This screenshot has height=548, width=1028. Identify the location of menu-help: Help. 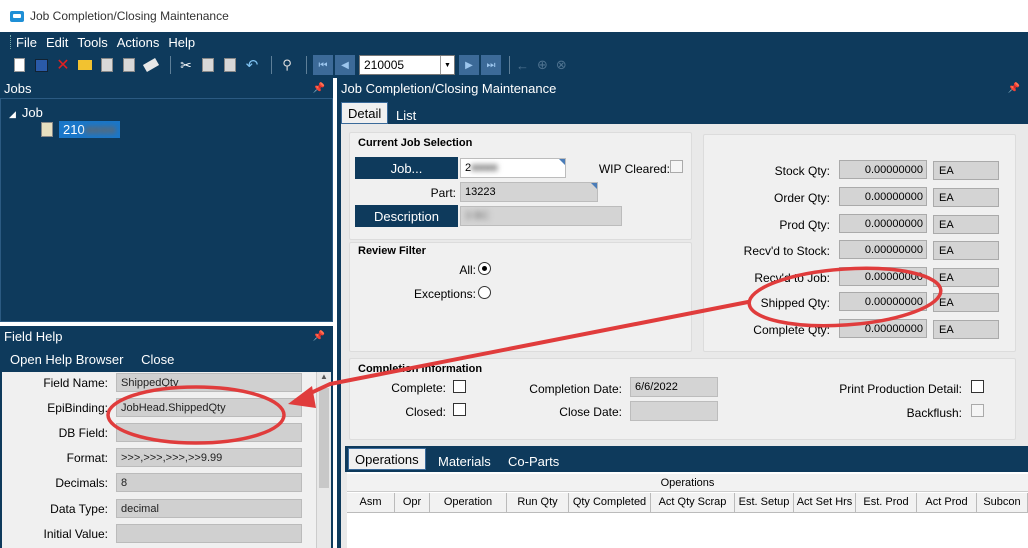
(181, 42).